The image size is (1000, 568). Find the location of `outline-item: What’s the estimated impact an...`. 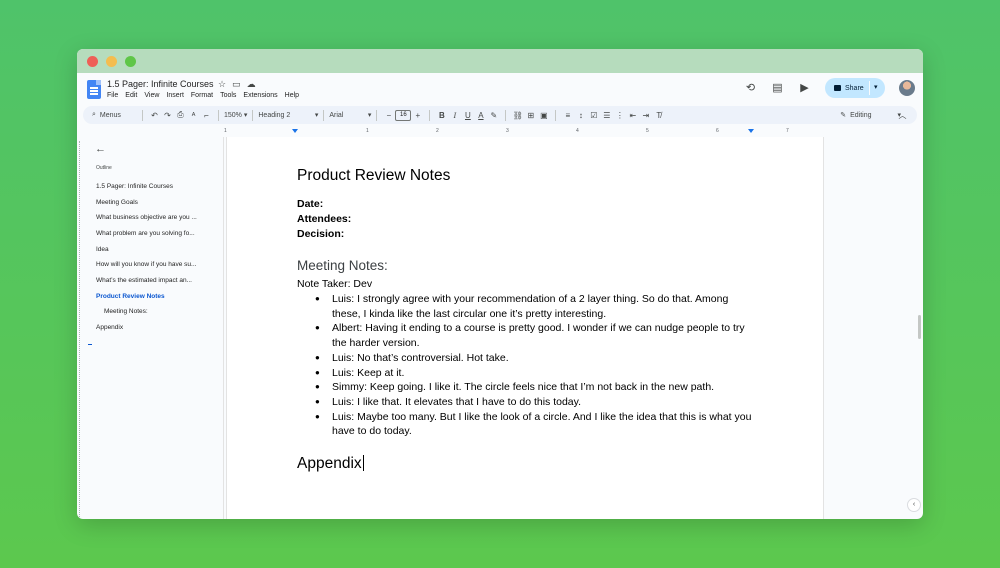

outline-item: What’s the estimated impact an... is located at coordinates (155, 280).